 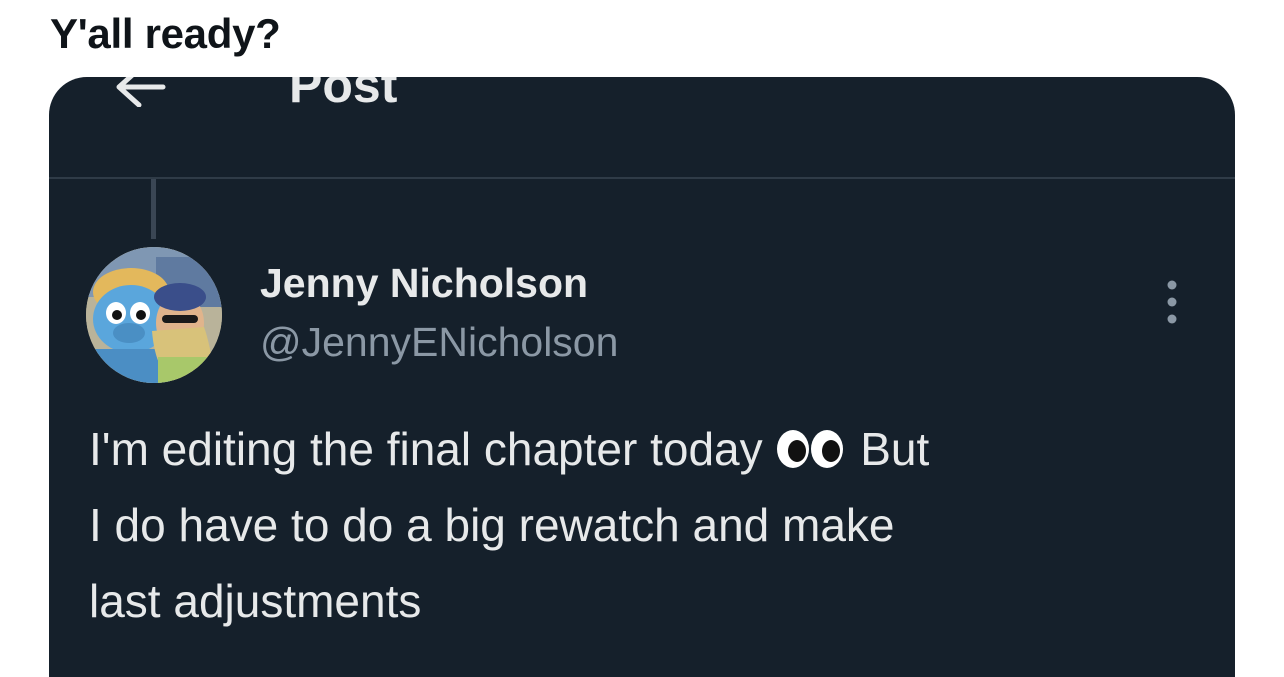 What do you see at coordinates (810, 449) in the screenshot?
I see `eyes-emoji-icon` at bounding box center [810, 449].